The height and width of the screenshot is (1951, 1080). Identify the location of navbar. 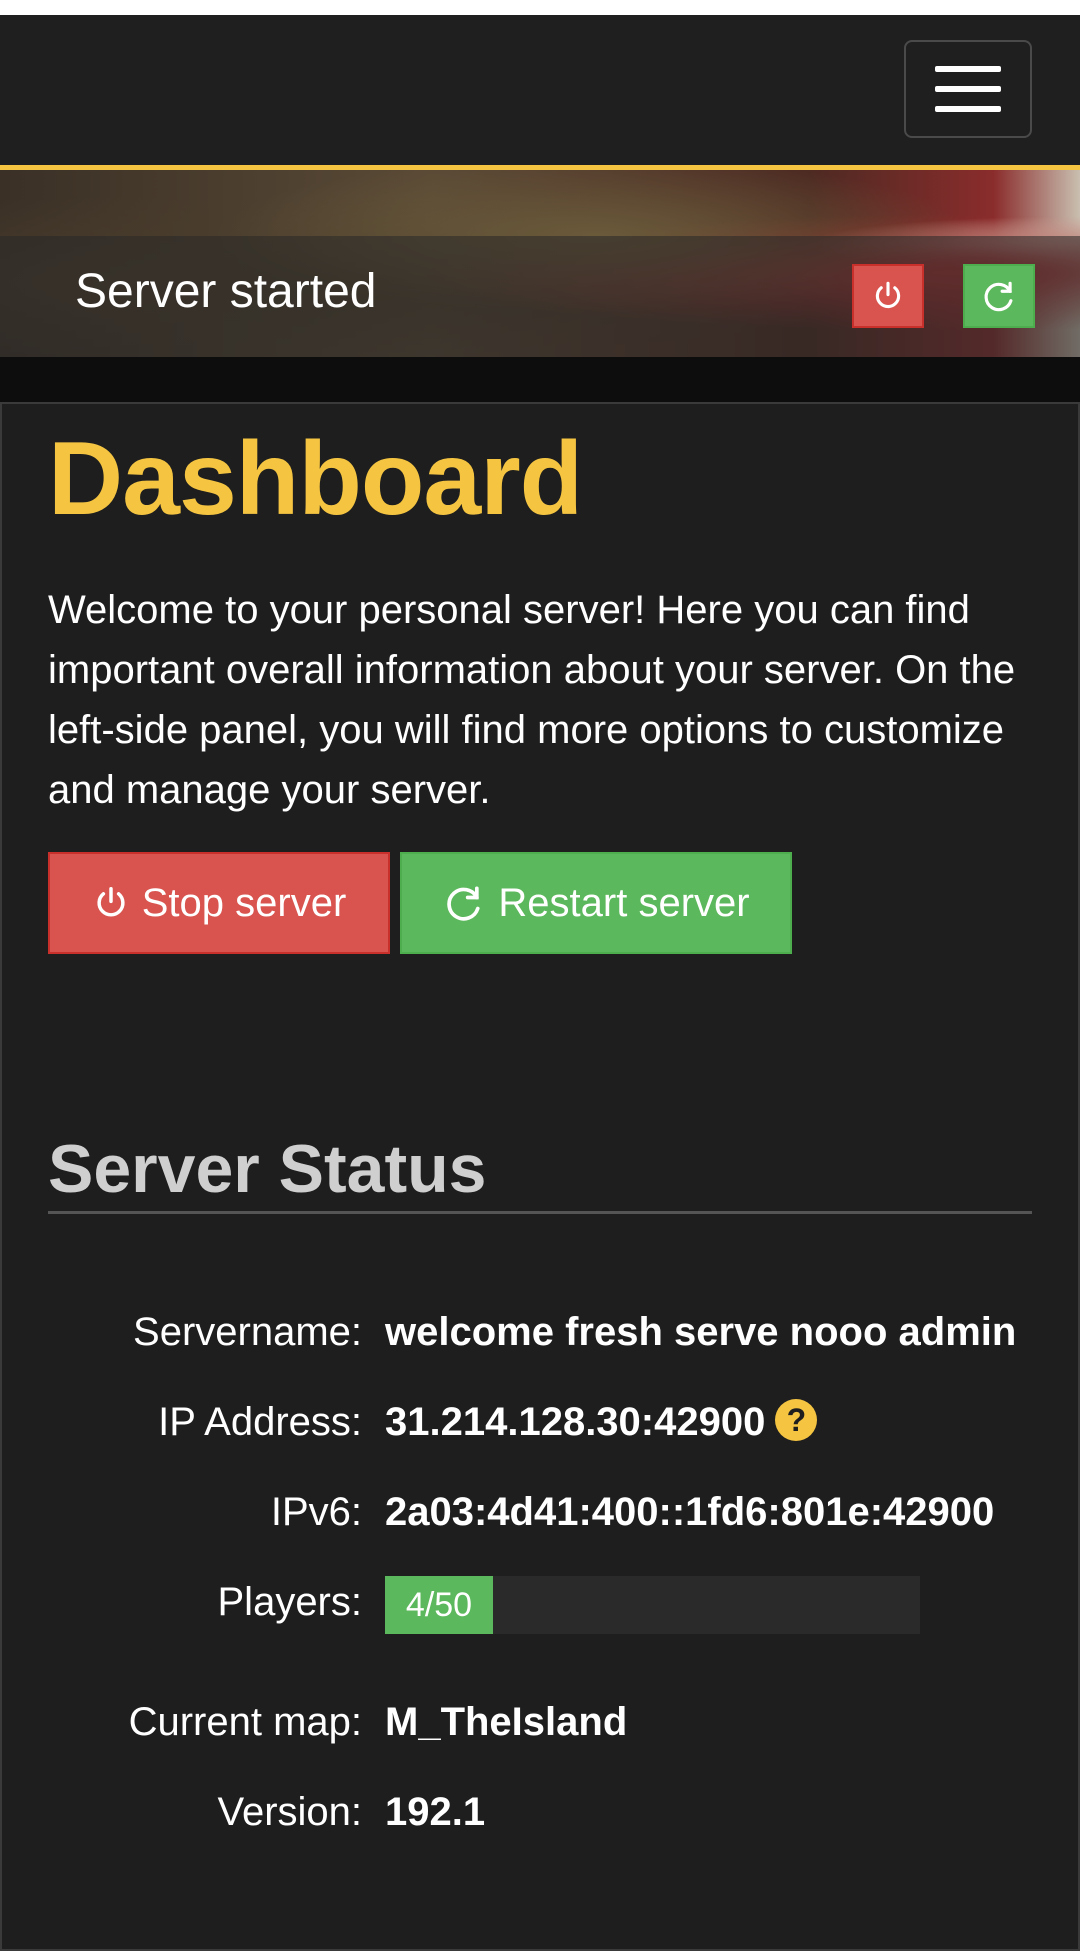
(540, 92).